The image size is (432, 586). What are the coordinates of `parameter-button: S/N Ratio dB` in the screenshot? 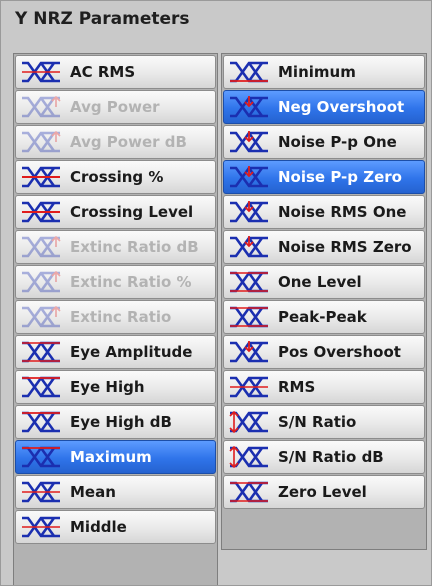 It's located at (324, 457).